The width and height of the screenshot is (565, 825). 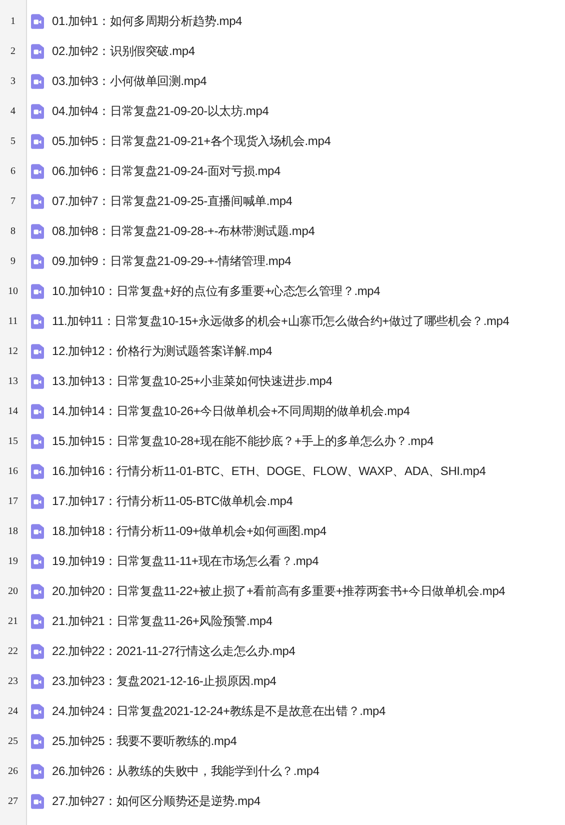 What do you see at coordinates (172, 261) in the screenshot?
I see `file-name: 09.加钟9：日常复盘21-09-29-+-情绪管理.mp4` at bounding box center [172, 261].